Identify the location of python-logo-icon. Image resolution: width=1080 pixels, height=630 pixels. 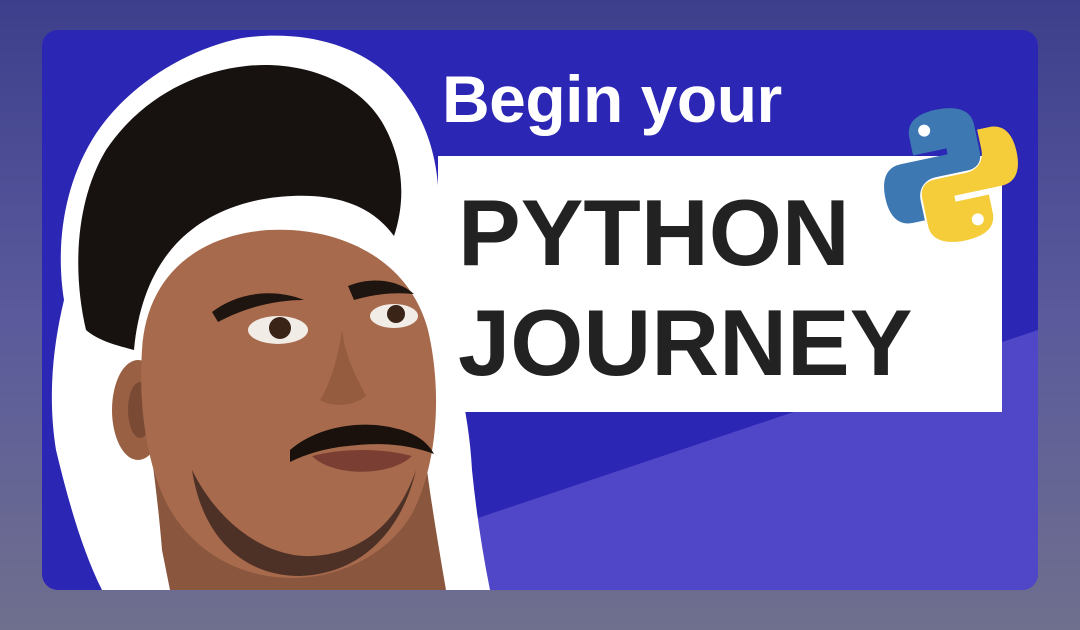
(951, 175).